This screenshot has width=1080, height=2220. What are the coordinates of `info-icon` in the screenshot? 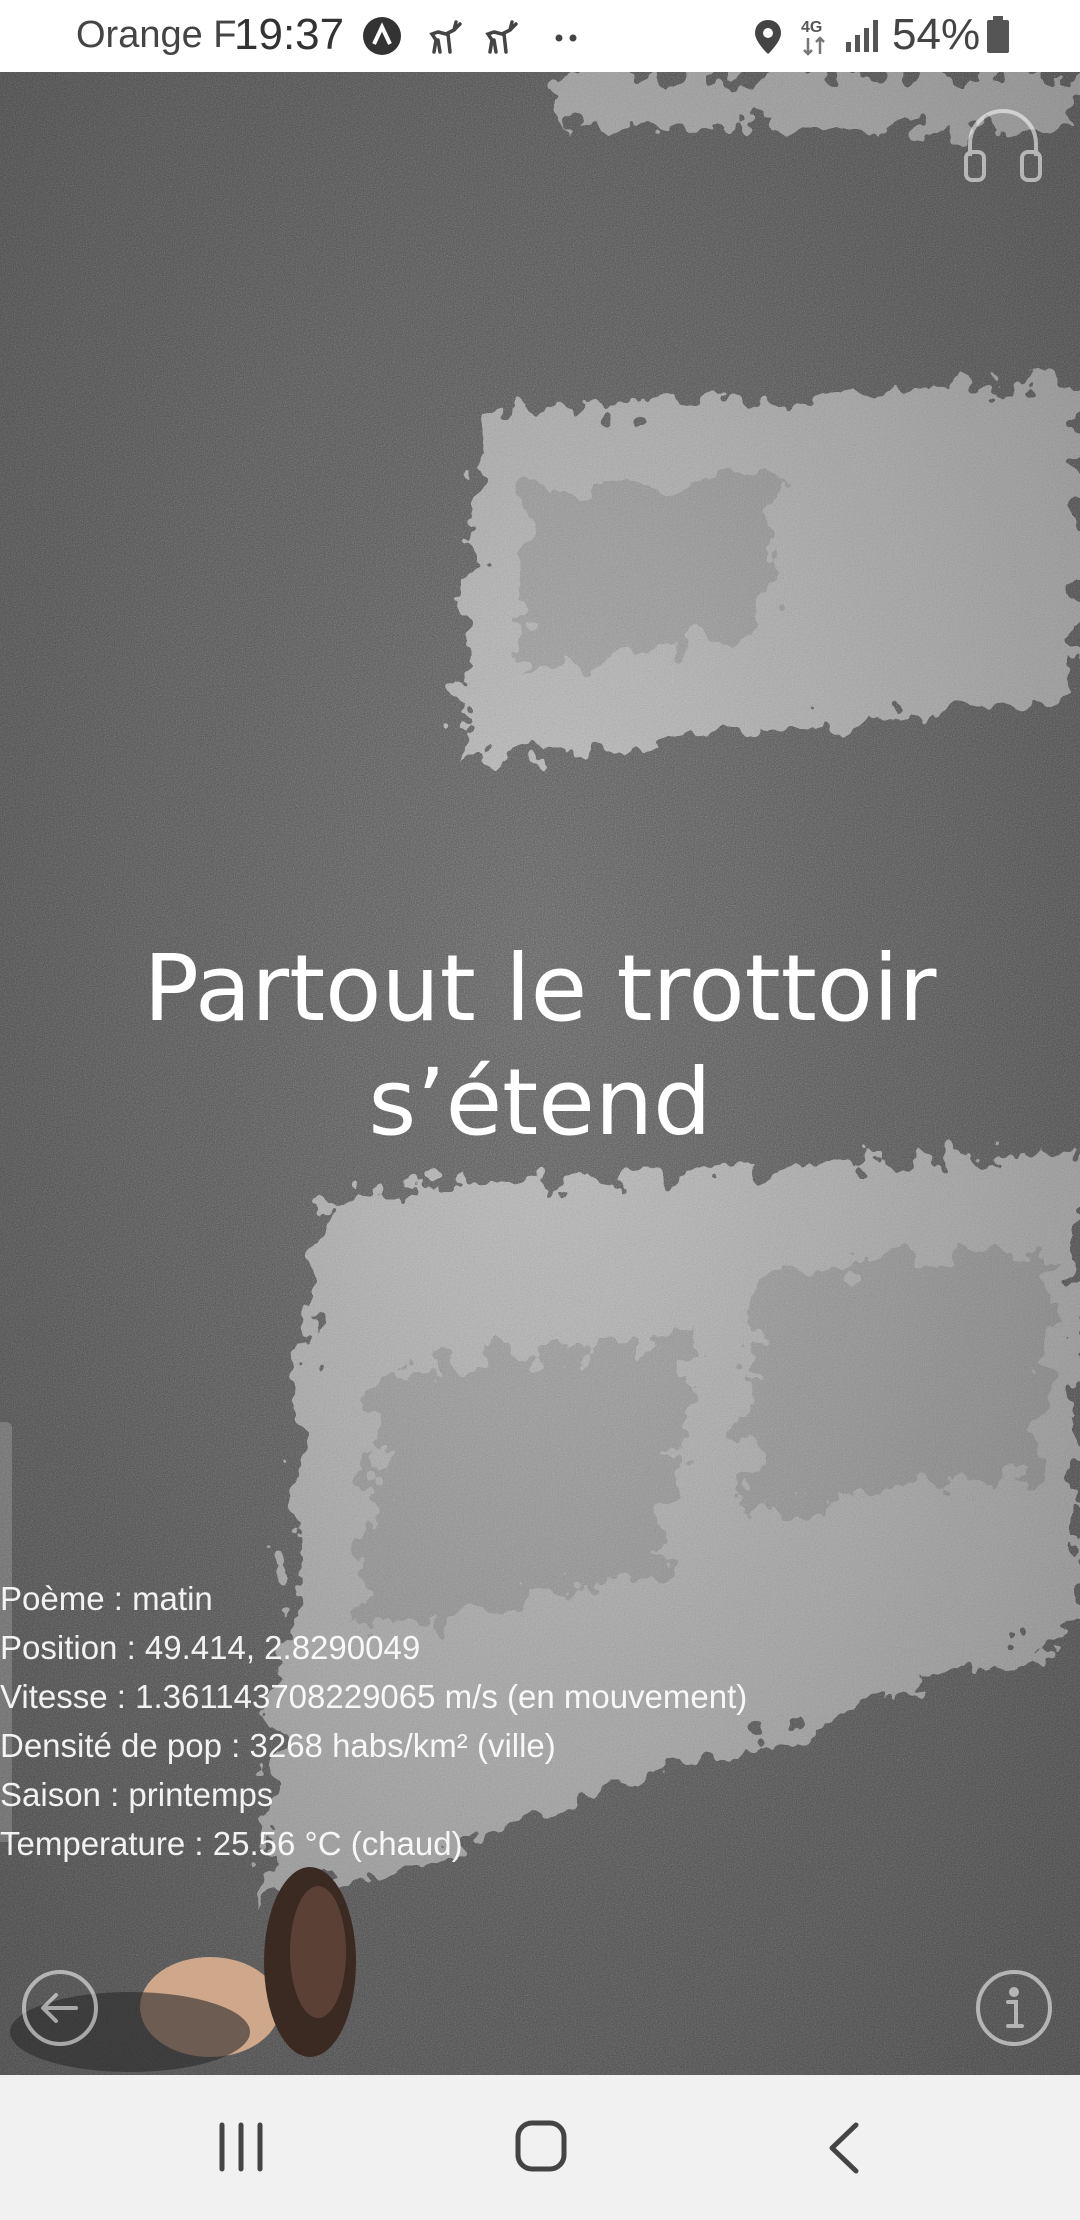 It's located at (1014, 2008).